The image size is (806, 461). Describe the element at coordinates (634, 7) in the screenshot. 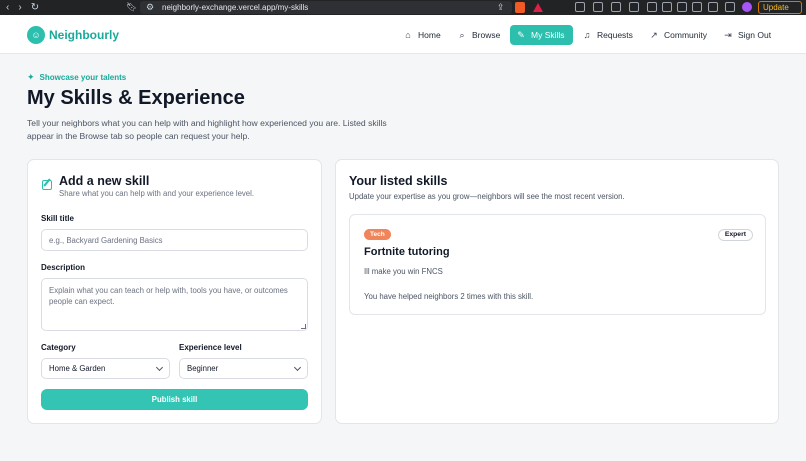

I see `translate-icon` at that location.